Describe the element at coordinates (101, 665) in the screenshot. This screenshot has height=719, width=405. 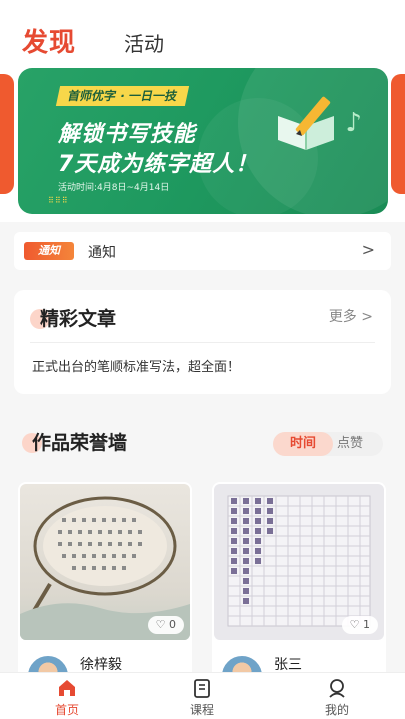
I see `author-name: 徐梓毅` at that location.